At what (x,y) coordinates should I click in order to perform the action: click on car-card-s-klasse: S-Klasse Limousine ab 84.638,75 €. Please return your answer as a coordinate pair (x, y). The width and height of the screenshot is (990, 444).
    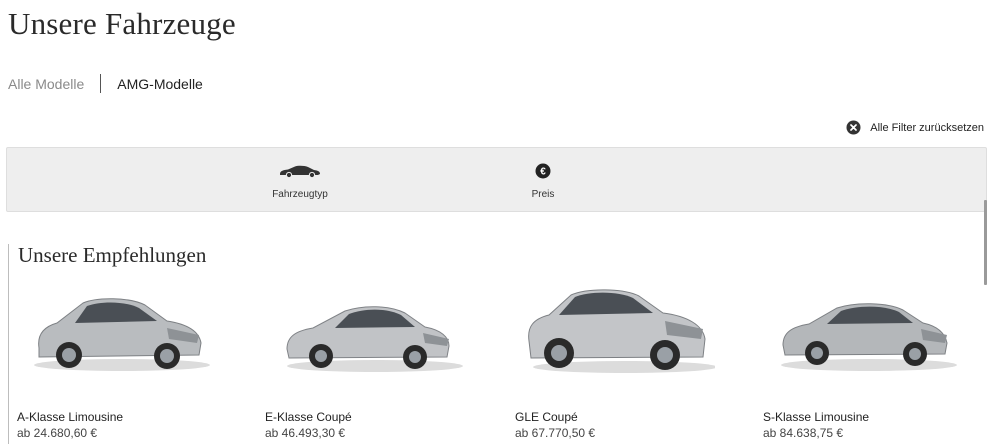
    Looking at the image, I should click on (876, 363).